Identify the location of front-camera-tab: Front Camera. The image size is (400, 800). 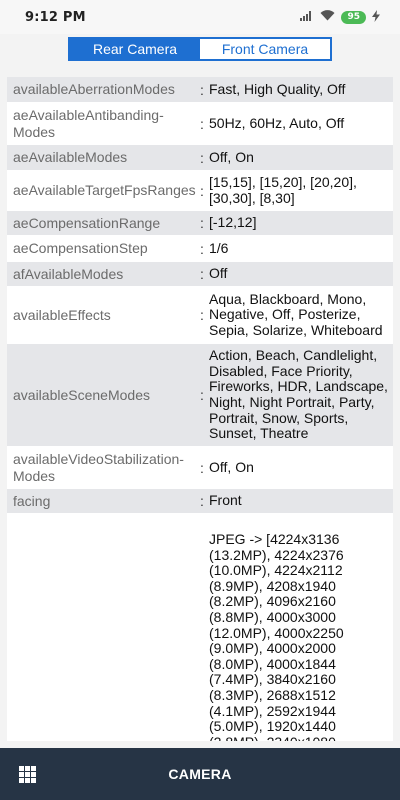
(265, 49).